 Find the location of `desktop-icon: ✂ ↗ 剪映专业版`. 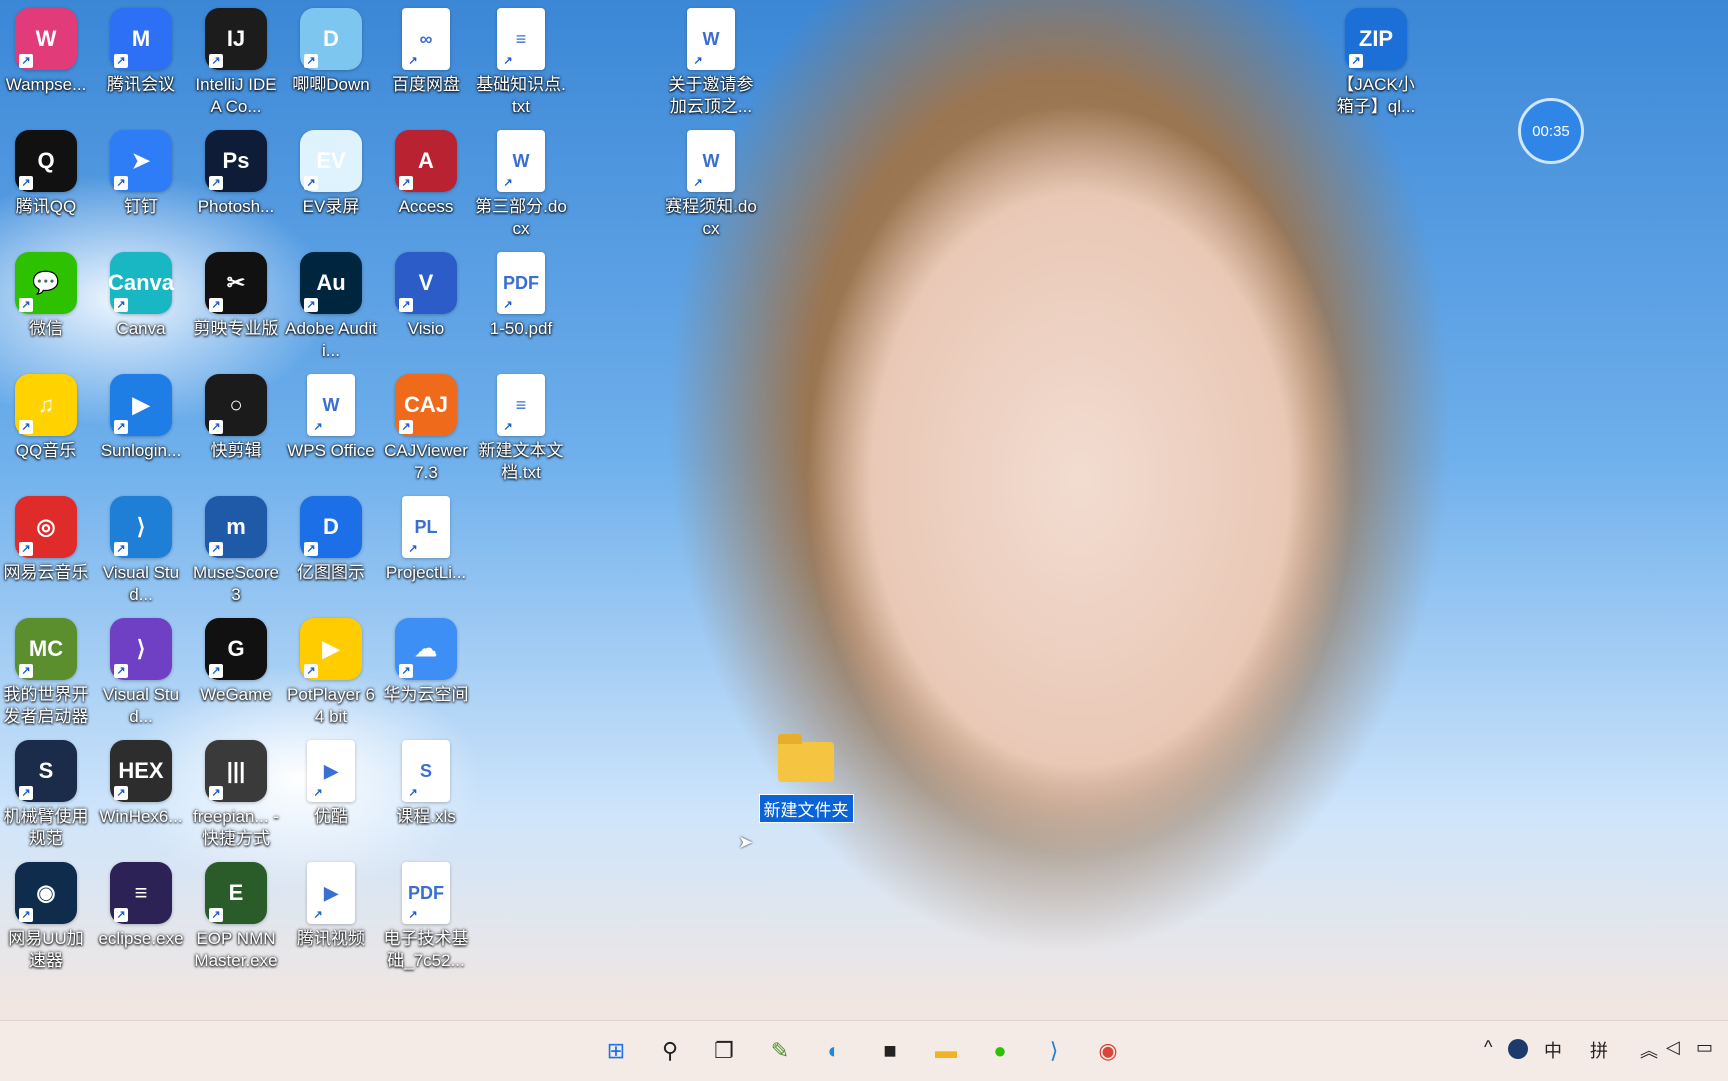

desktop-icon: ✂ ↗ 剪映专业版 is located at coordinates (236, 296).